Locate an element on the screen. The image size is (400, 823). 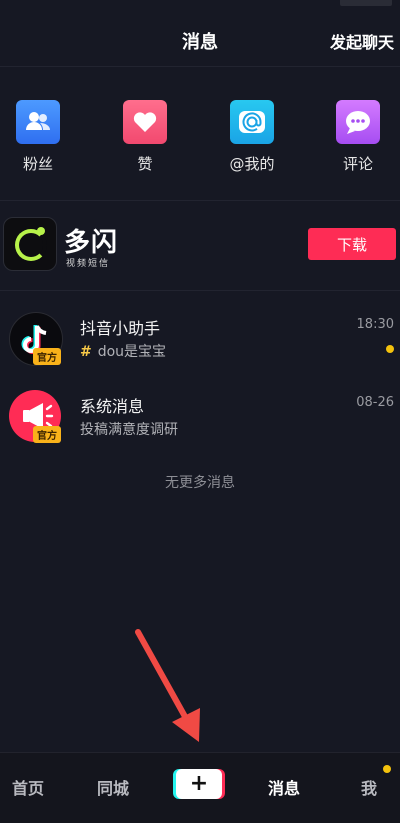
message-preview: # dou是宝宝 is located at coordinates (123, 351).